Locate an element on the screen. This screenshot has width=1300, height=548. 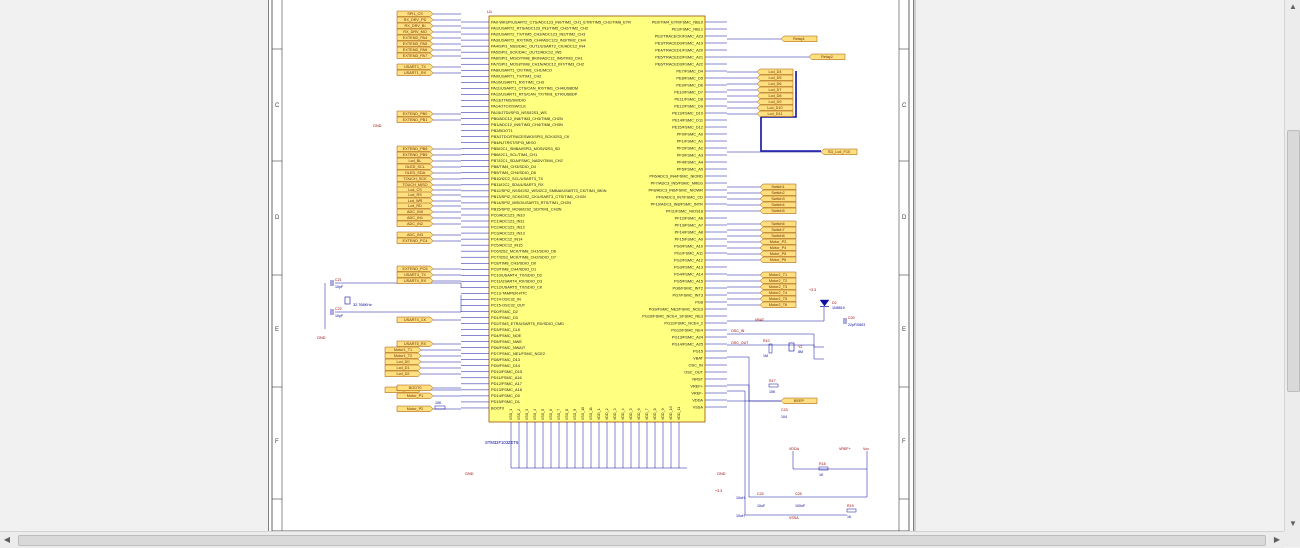
mcu-left-pin-label: PB9/TIM4_CH4/SDIO_D5 is located at coordinates (513, 172).